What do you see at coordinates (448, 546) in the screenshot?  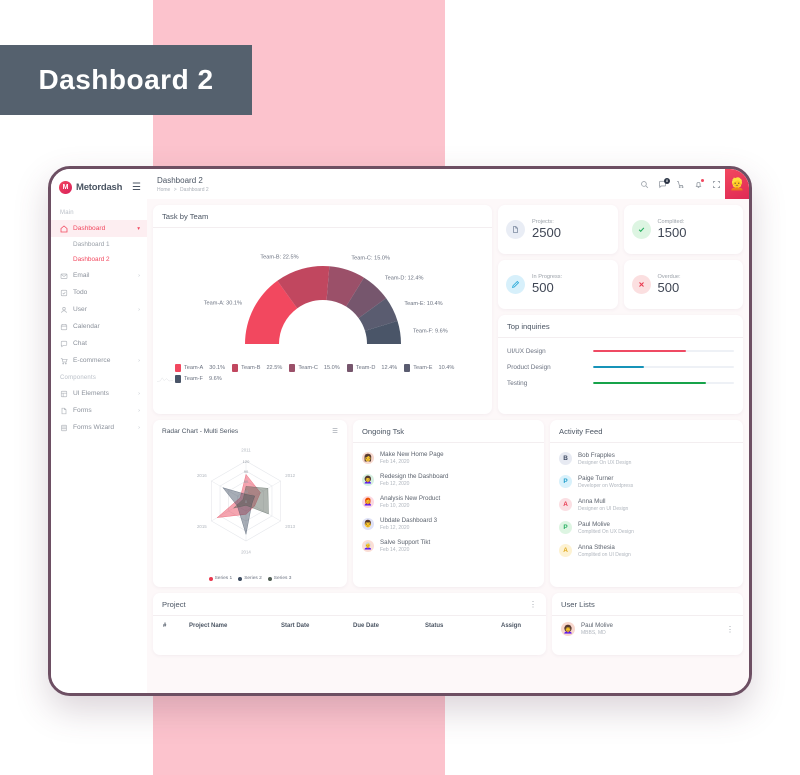 I see `task-list-item: 👩‍🦳 Salve Support Tikt Feb 14, 2020` at bounding box center [448, 546].